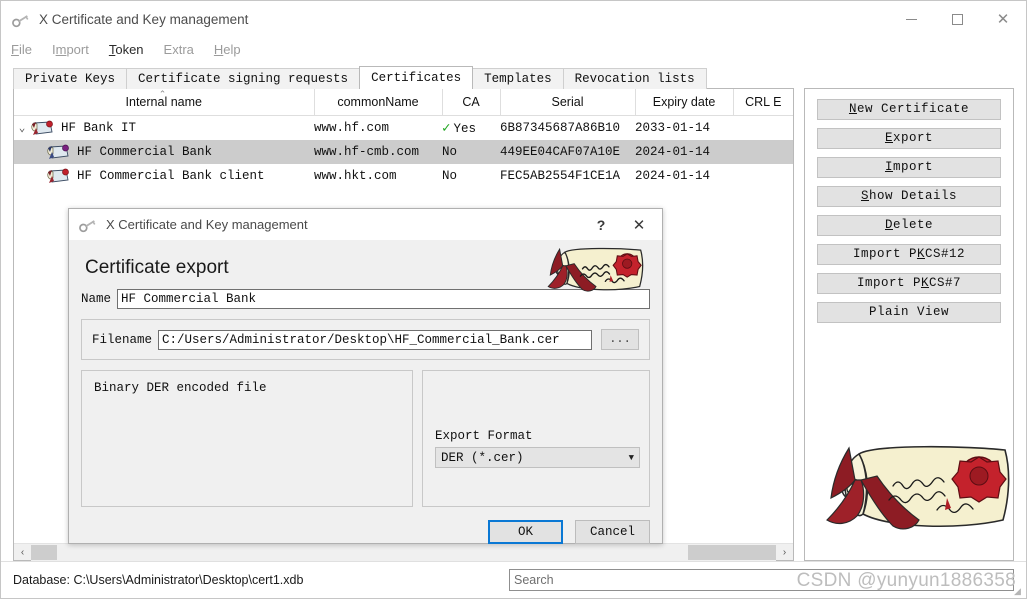  Describe the element at coordinates (1019, 591) in the screenshot. I see `resize-grip-icon: ◢` at that location.